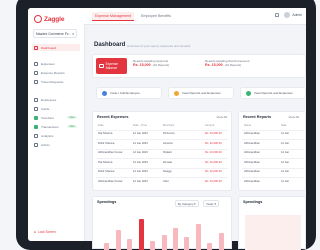 The height and width of the screenshot is (250, 320). What do you see at coordinates (140, 125) in the screenshot?
I see `column-header: Date - Time` at bounding box center [140, 125].